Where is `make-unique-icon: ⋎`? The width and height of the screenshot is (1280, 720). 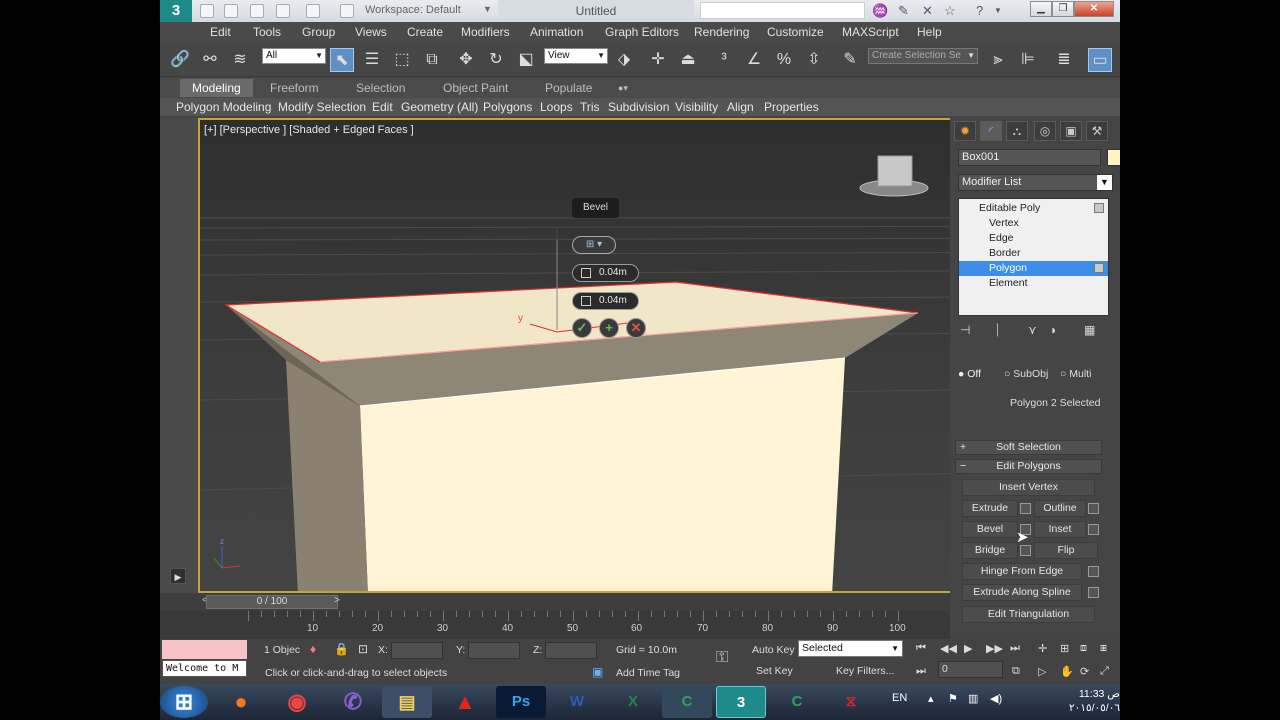 make-unique-icon: ⋎ is located at coordinates (1032, 330).